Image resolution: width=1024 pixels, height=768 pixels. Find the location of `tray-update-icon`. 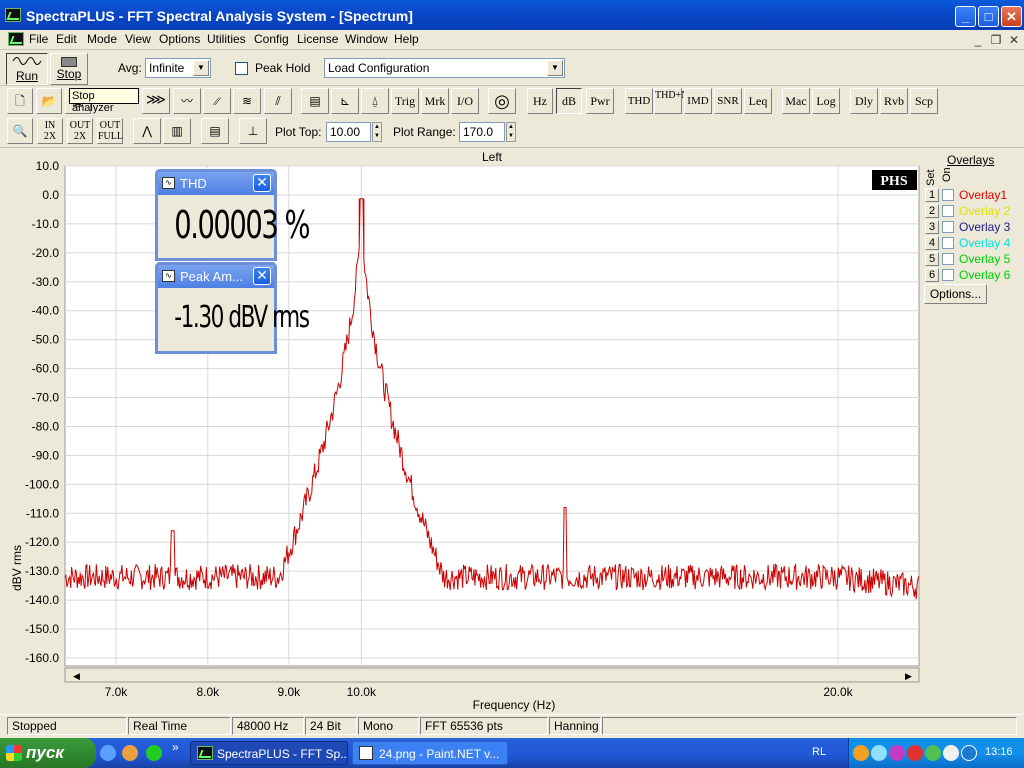

tray-update-icon is located at coordinates (933, 753).